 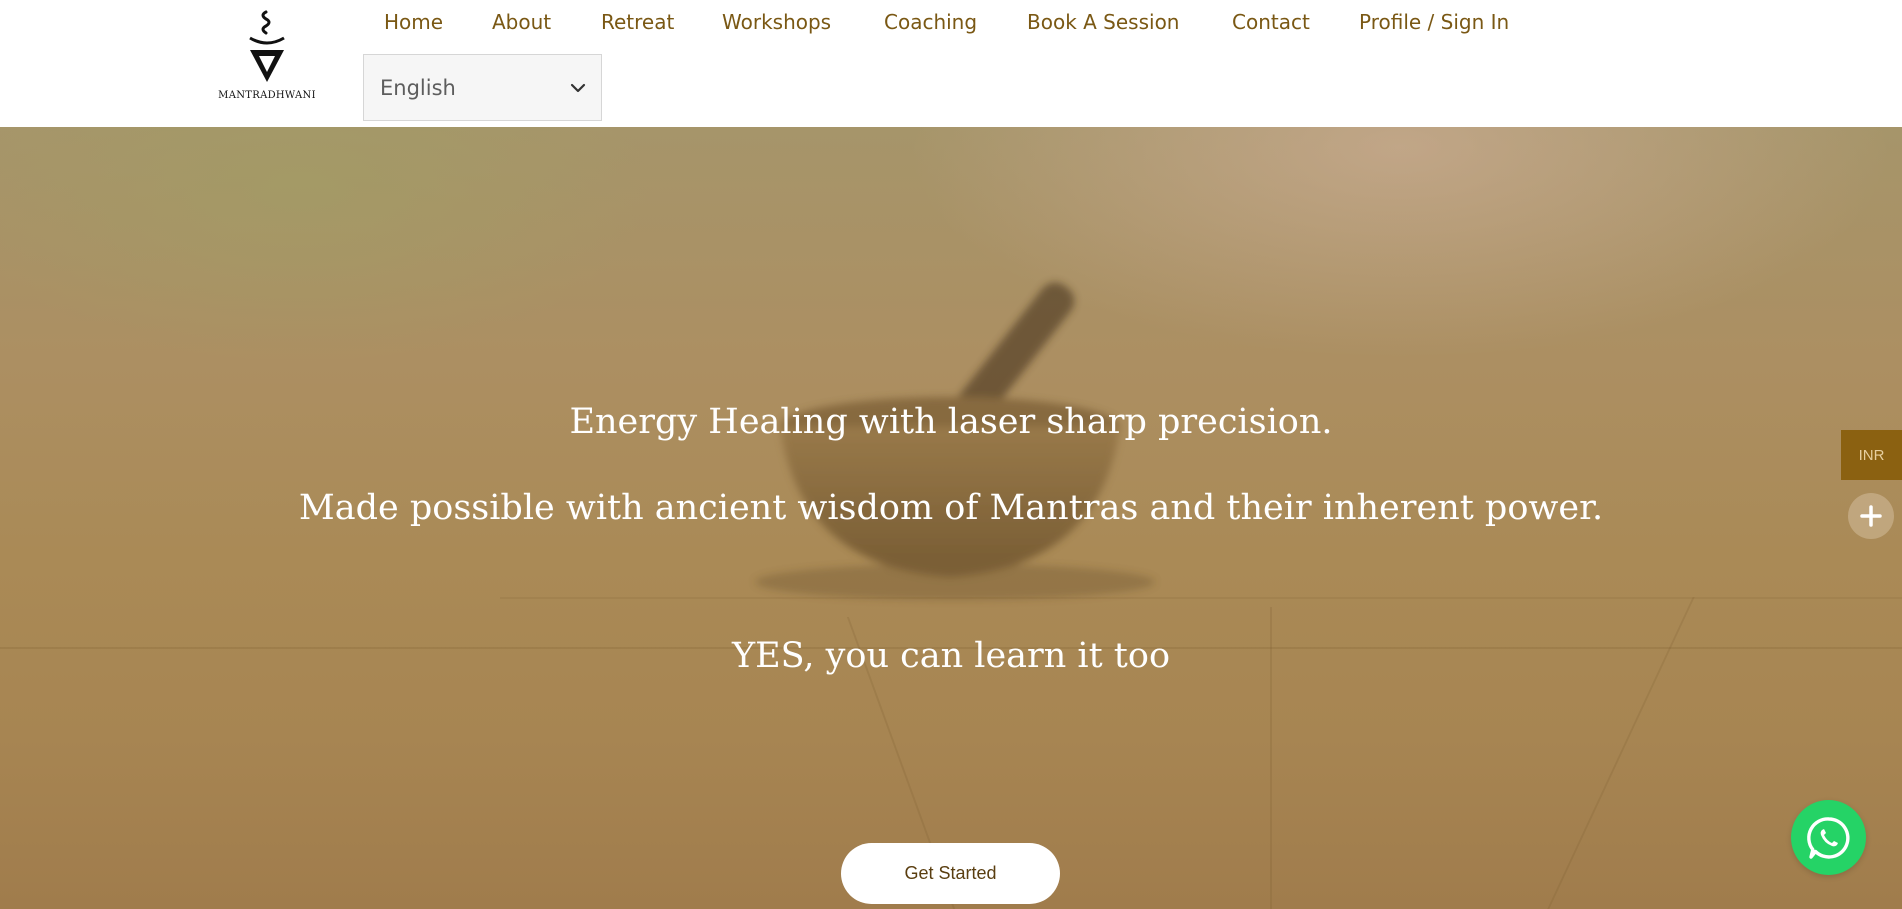 What do you see at coordinates (578, 88) in the screenshot?
I see `chevron-down-icon` at bounding box center [578, 88].